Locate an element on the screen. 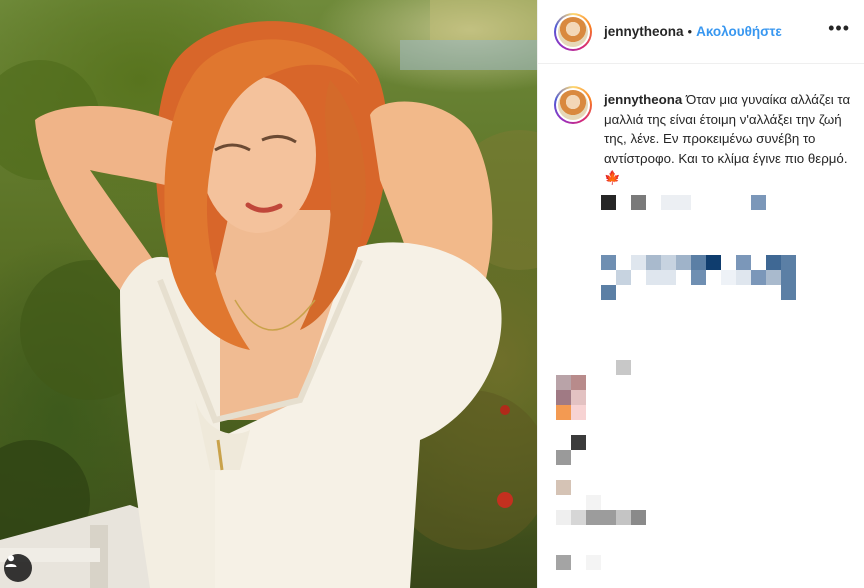 This screenshot has width=864, height=588. caption-avatar is located at coordinates (573, 105).